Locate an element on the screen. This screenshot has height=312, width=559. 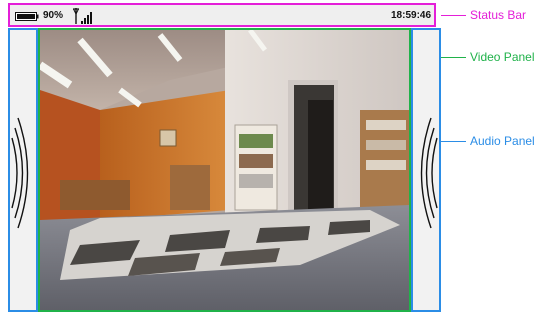
callout-label-audio-panel: Audio Panel is located at coordinates (502, 141).